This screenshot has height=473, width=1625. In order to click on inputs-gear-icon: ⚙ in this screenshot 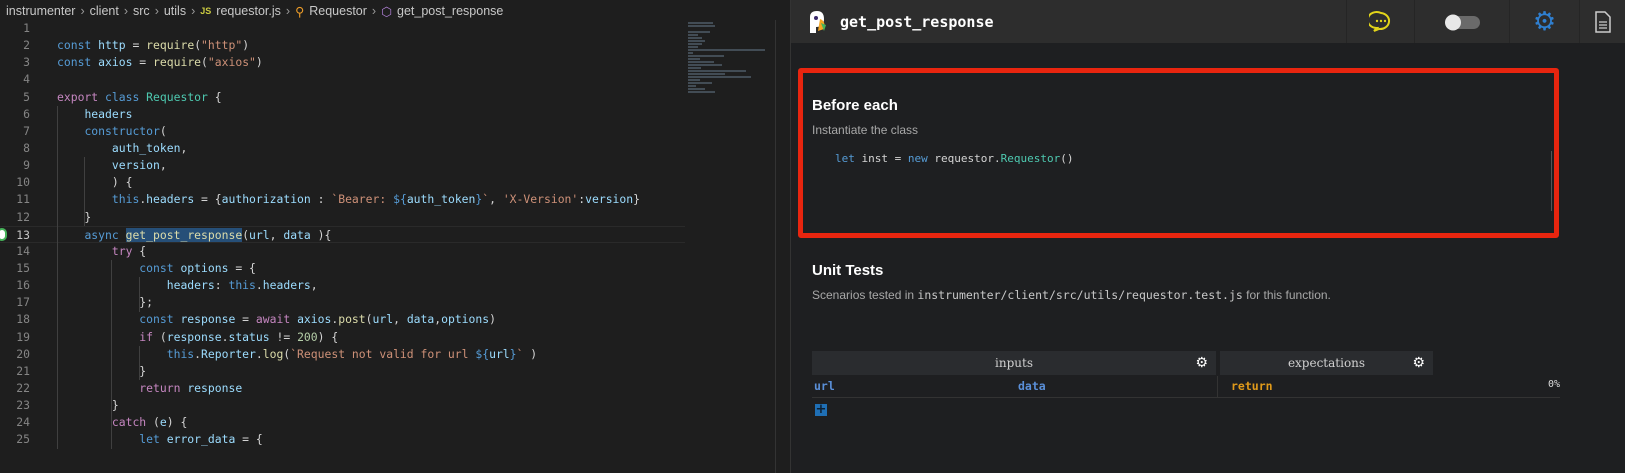, I will do `click(1201, 363)`.